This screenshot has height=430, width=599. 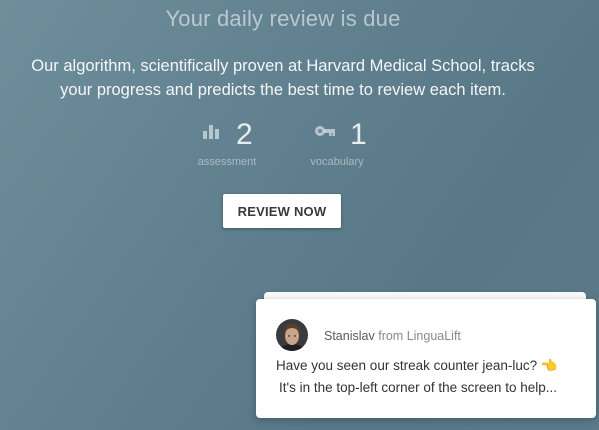 What do you see at coordinates (211, 134) in the screenshot?
I see `bar-chart-icon` at bounding box center [211, 134].